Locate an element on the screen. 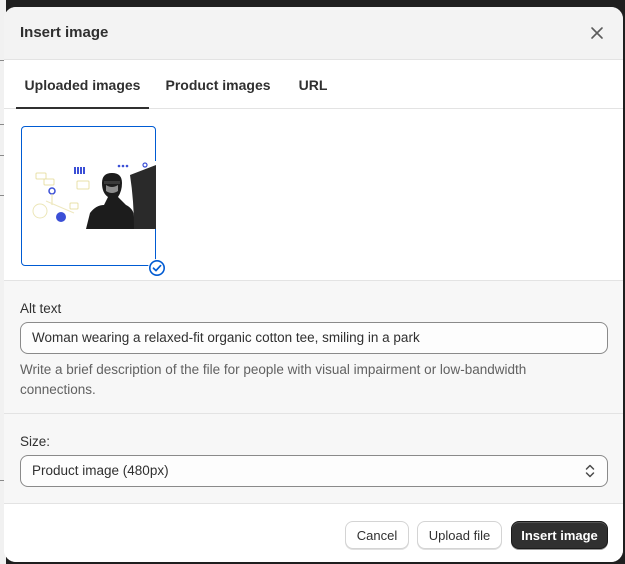 The width and height of the screenshot is (625, 564). tab-uploaded-images: Uploaded images is located at coordinates (82, 84).